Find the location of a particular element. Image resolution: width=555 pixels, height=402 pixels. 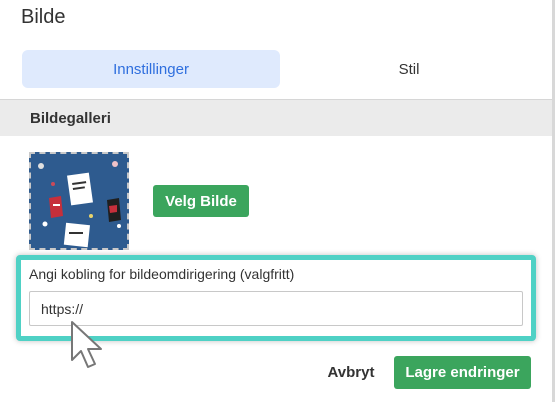

panel-title: Bilde is located at coordinates (43, 17).